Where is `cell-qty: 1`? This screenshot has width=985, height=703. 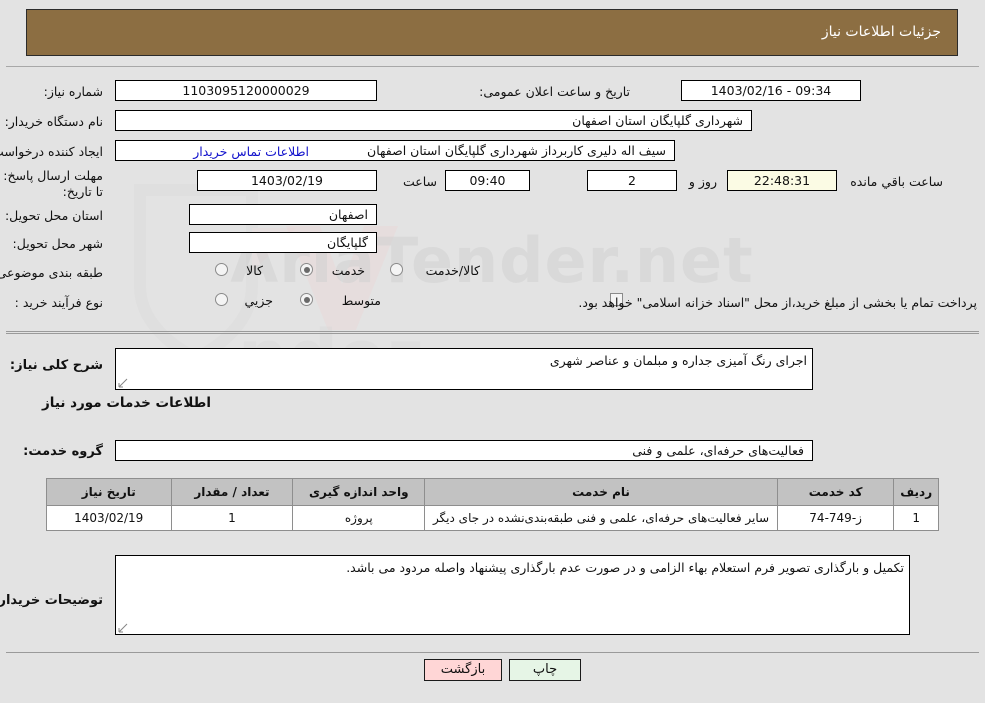
cell-qty: 1 is located at coordinates (232, 518).